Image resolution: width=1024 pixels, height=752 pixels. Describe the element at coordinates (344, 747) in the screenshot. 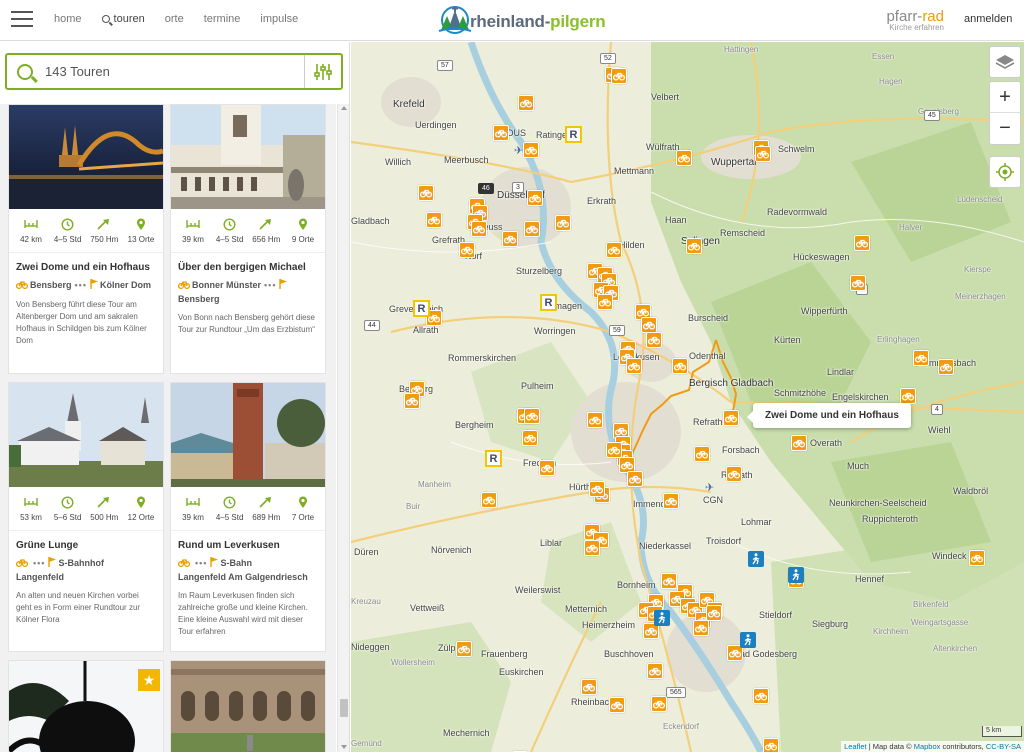

I see `scroll-down-icon` at that location.